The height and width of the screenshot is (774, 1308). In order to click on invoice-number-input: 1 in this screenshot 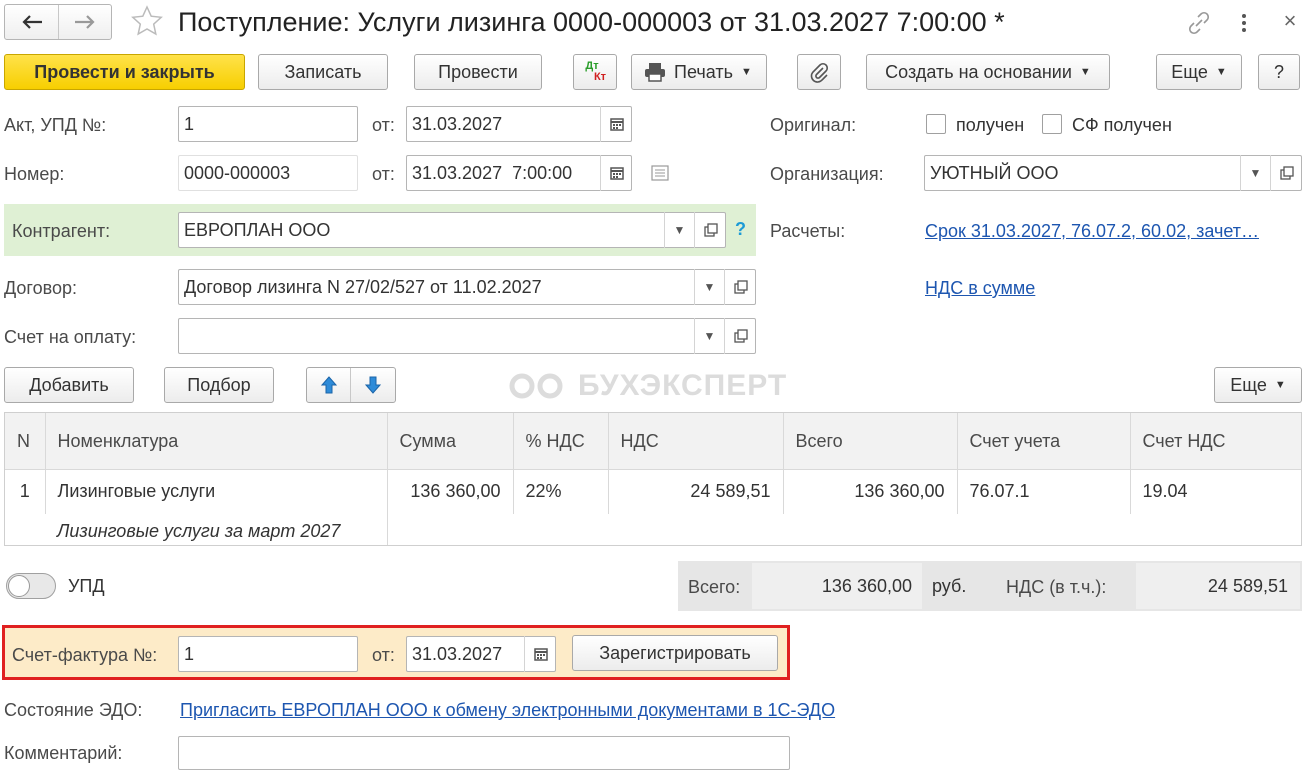, I will do `click(268, 654)`.